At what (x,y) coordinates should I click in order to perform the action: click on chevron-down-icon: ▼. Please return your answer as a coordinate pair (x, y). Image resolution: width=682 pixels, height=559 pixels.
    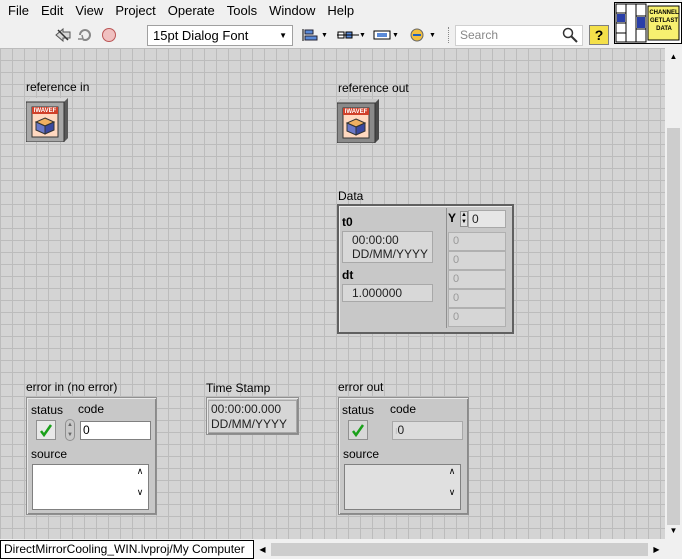
    Looking at the image, I should click on (283, 35).